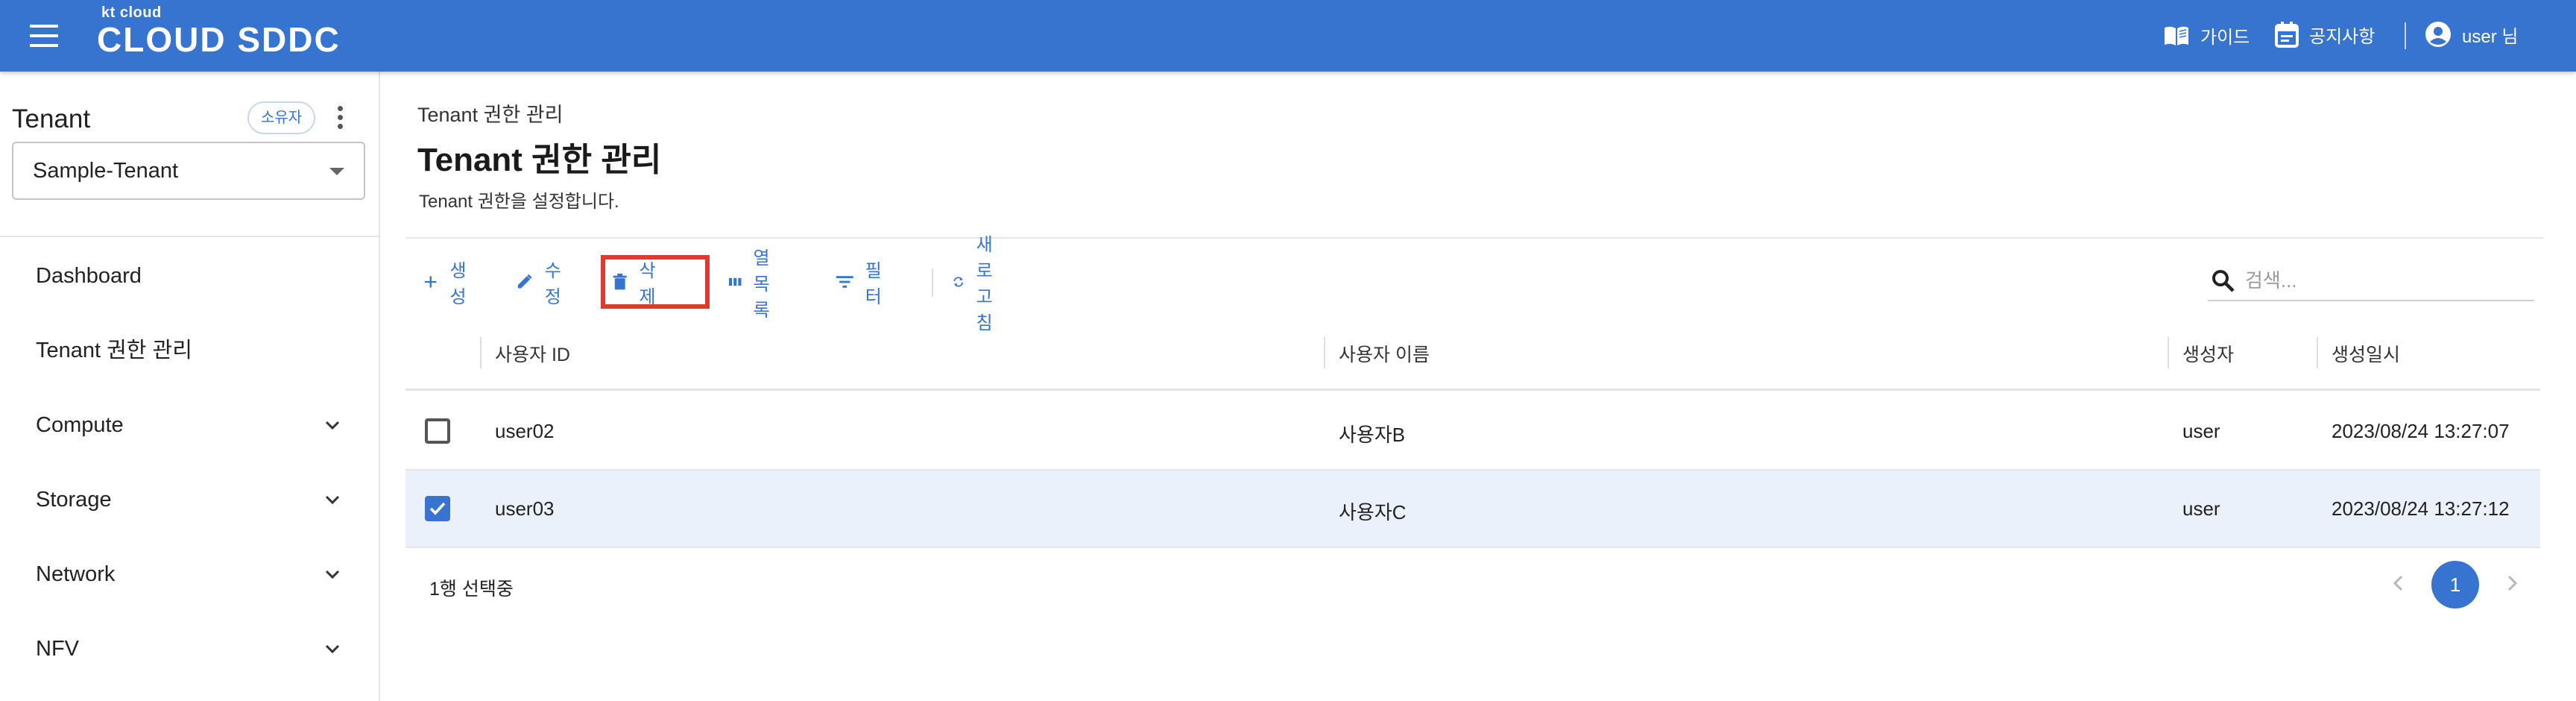 This screenshot has height=701, width=2576. I want to click on column-header-creator: 생성자, so click(2208, 353).